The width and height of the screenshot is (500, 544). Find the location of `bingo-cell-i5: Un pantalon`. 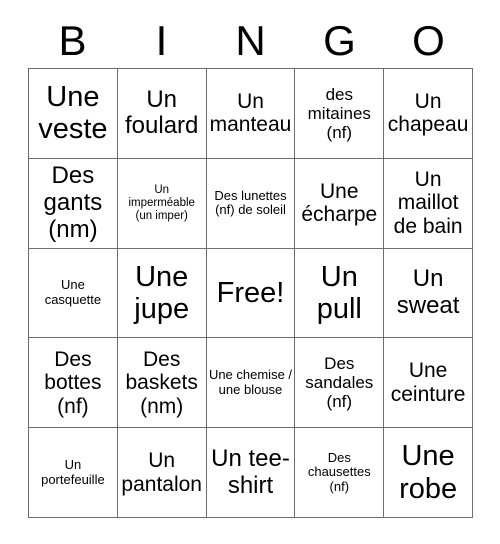

bingo-cell-i5: Un pantalon is located at coordinates (162, 473).